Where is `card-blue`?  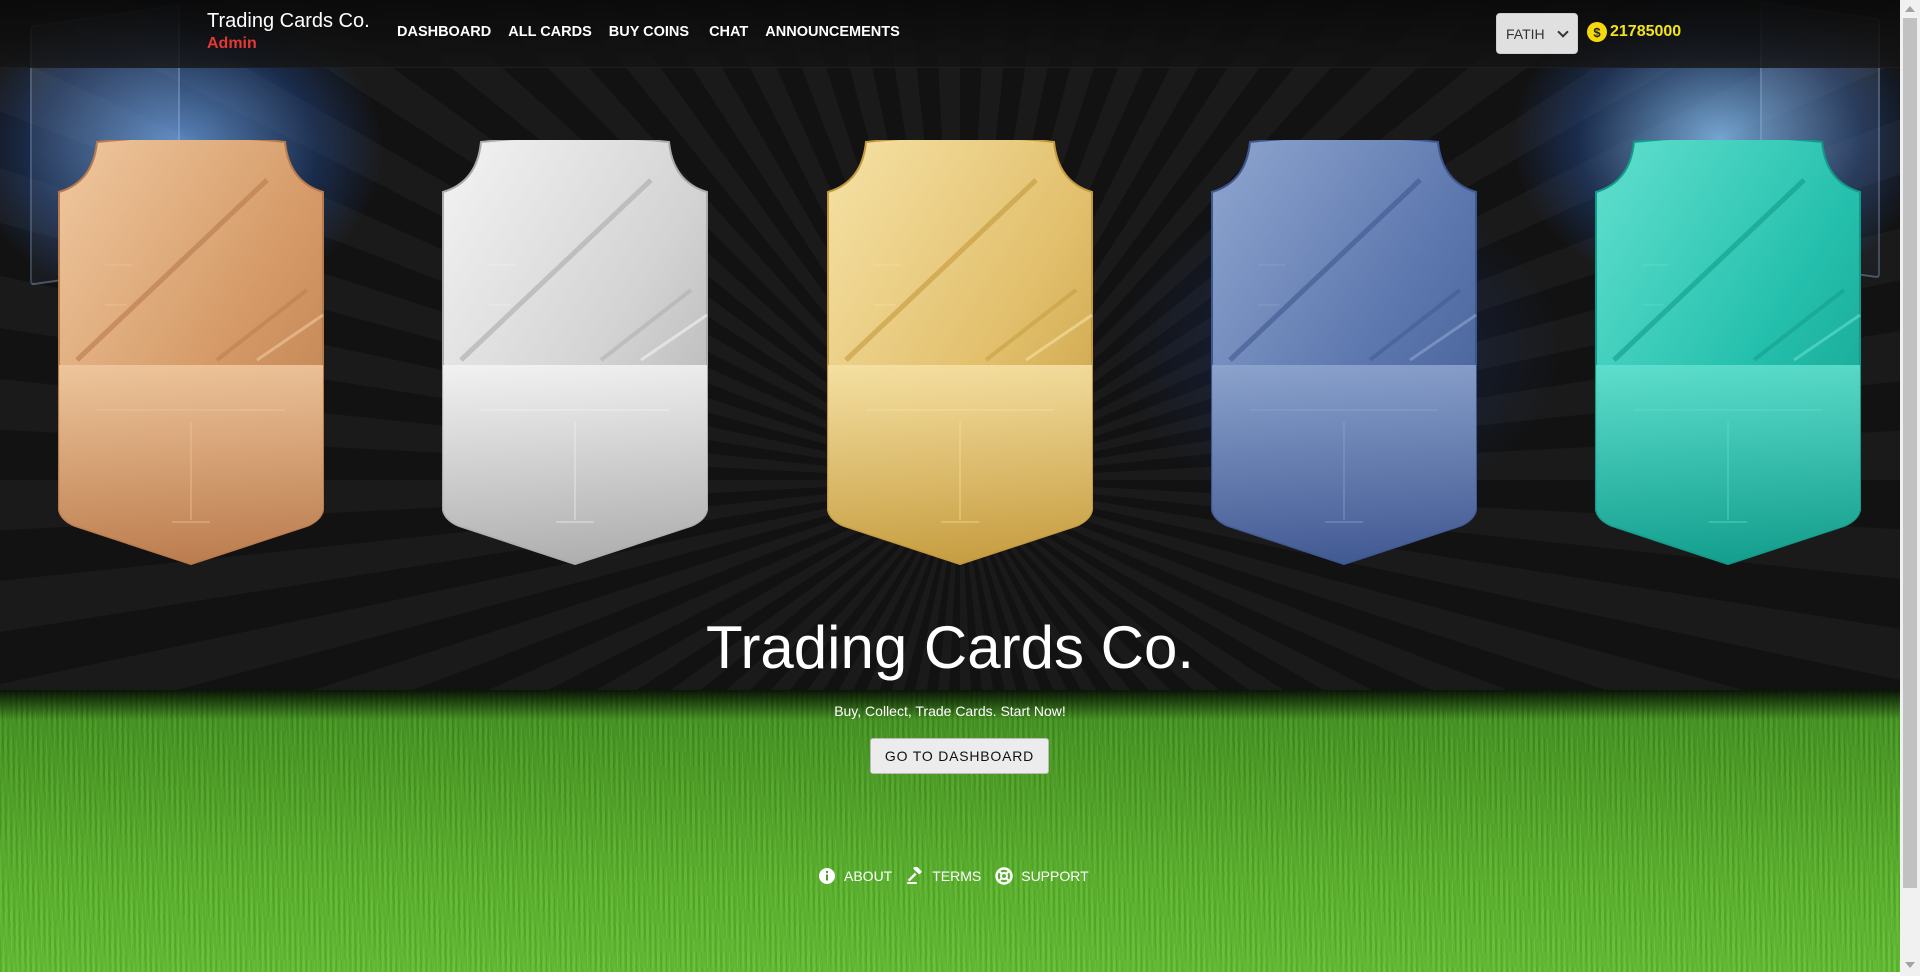
card-blue is located at coordinates (1344, 352).